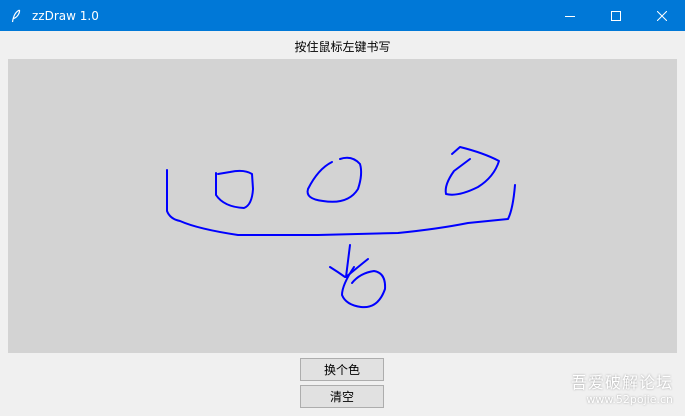 The width and height of the screenshot is (685, 416). I want to click on window-title: zzDraw 1.0, so click(65, 15).